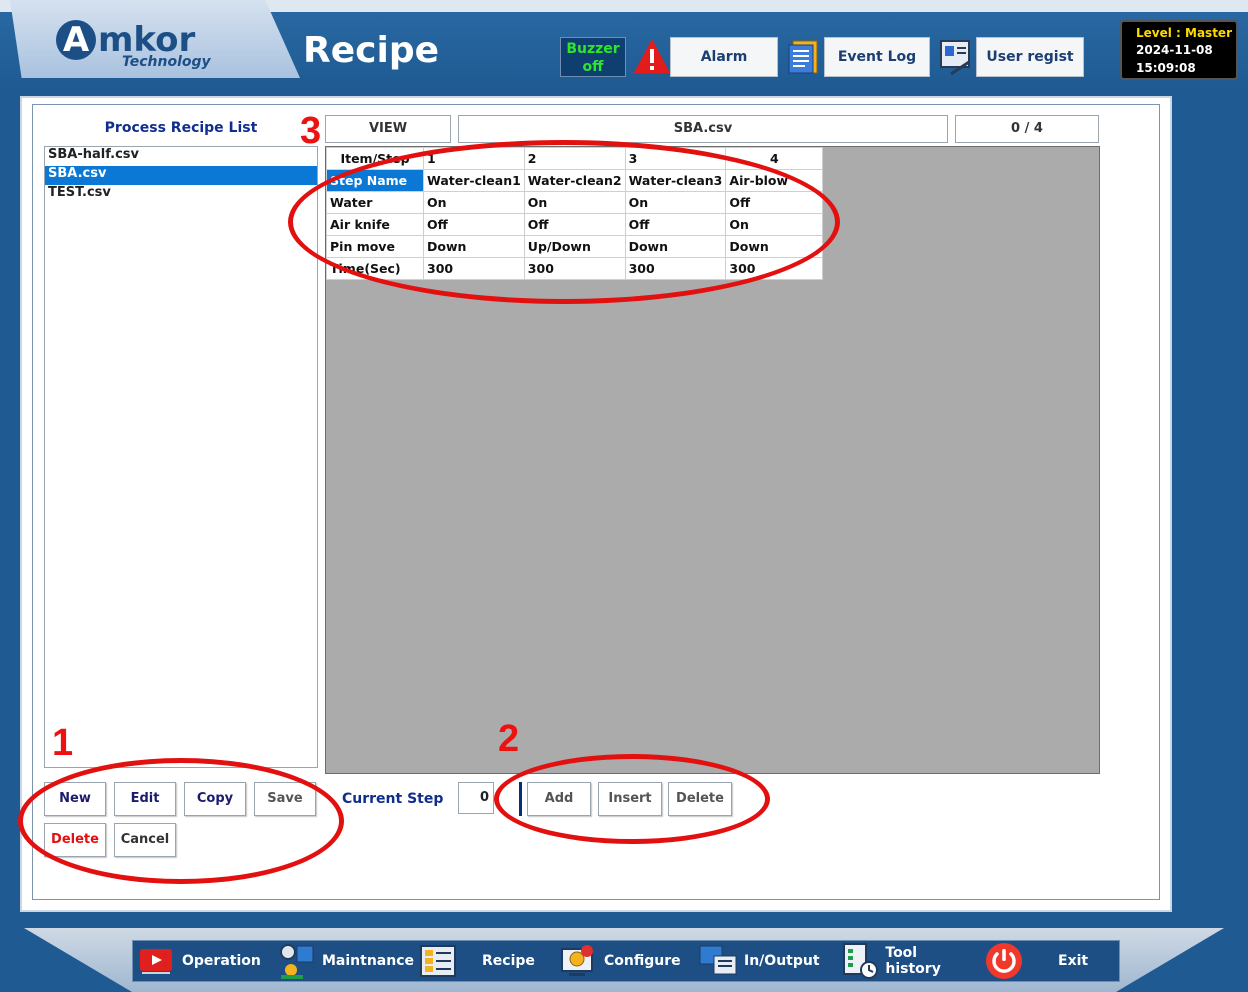  I want to click on recipe-icon, so click(438, 961).